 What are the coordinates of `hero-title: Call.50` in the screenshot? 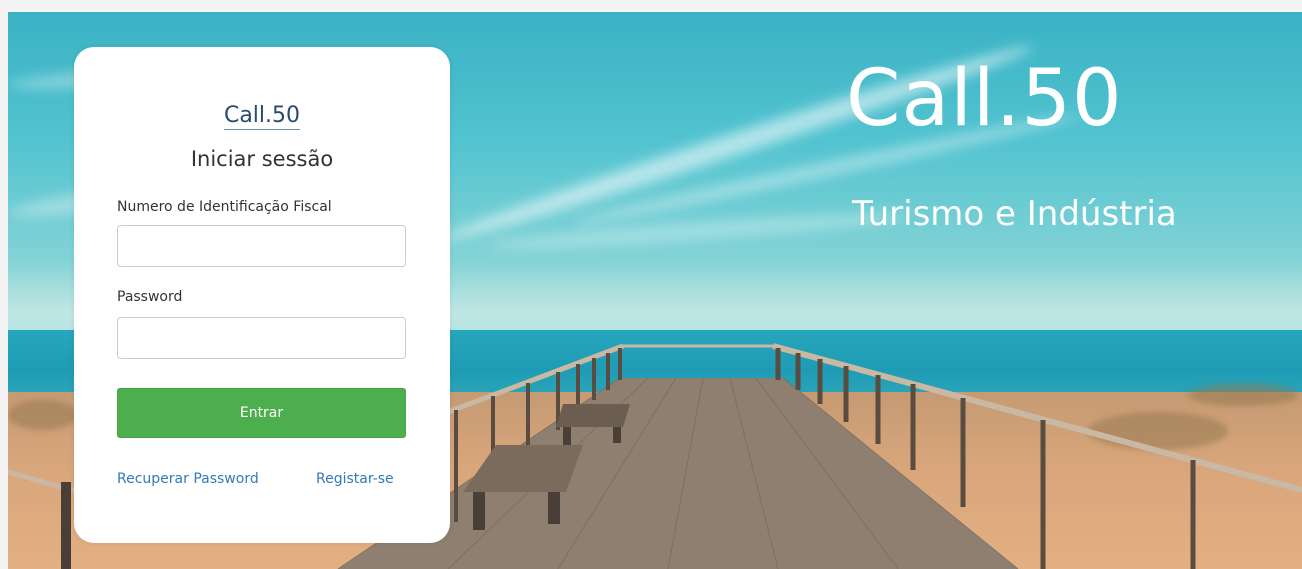 It's located at (984, 99).